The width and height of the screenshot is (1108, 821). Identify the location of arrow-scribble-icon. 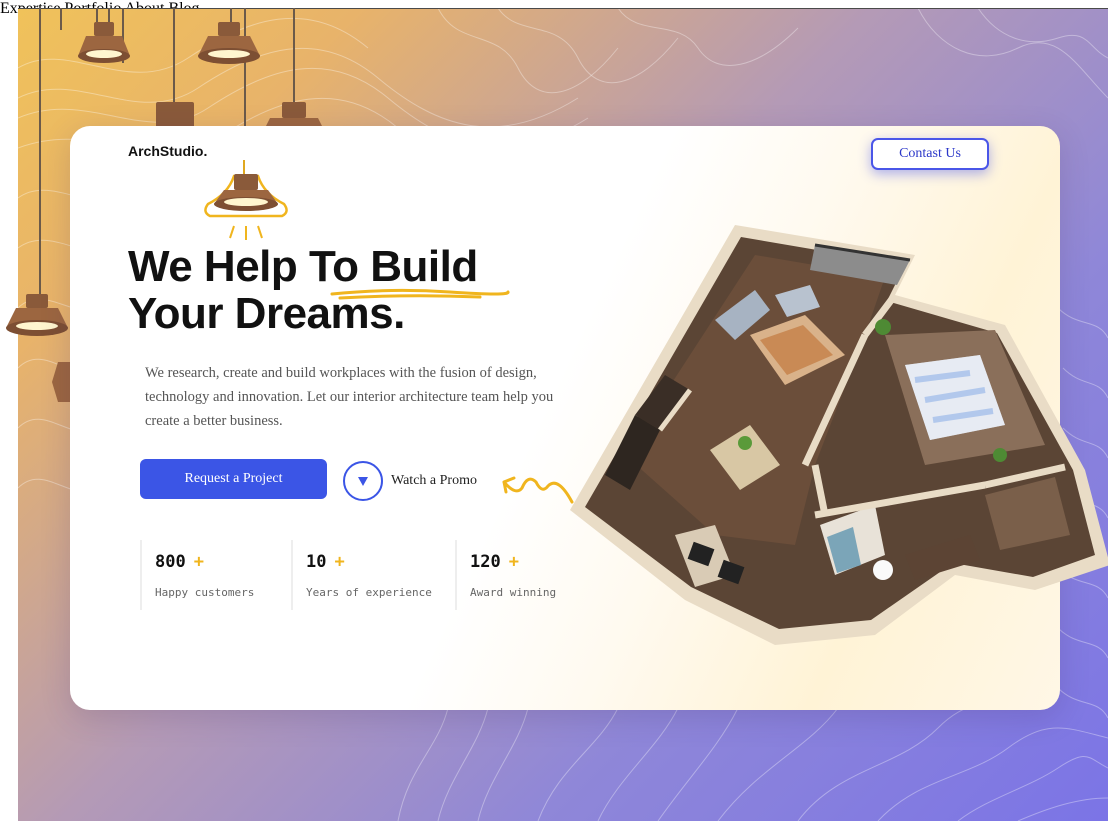
(538, 490).